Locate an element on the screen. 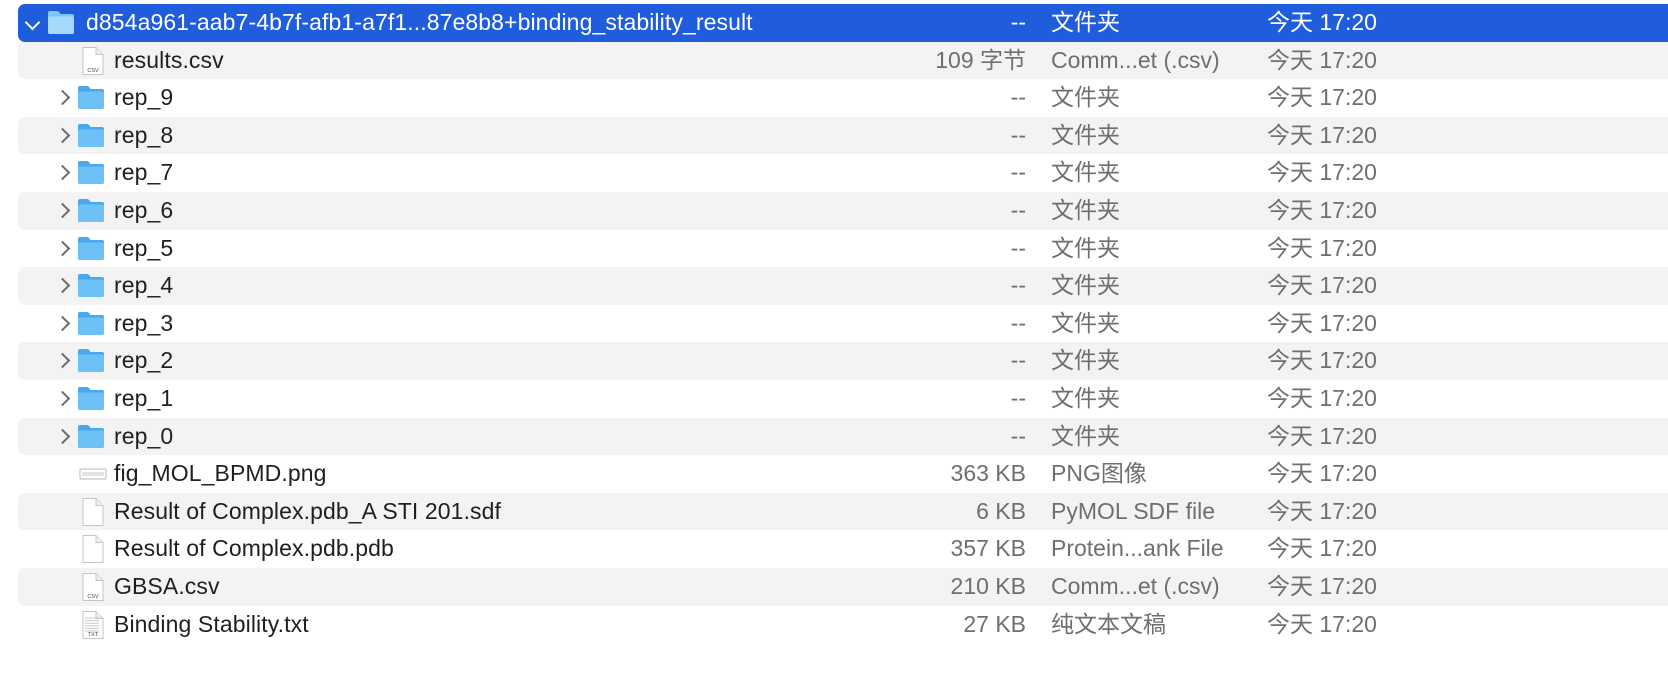 This screenshot has height=684, width=1668. file-icon-label: TXT is located at coordinates (93, 635).